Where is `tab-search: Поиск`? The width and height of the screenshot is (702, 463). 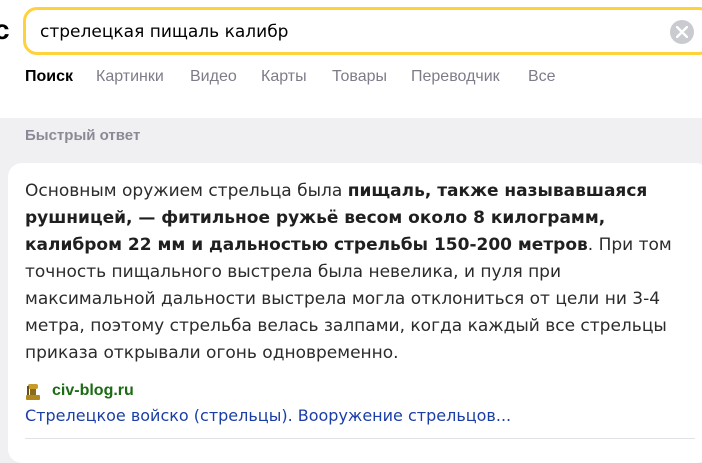
tab-search: Поиск is located at coordinates (49, 77).